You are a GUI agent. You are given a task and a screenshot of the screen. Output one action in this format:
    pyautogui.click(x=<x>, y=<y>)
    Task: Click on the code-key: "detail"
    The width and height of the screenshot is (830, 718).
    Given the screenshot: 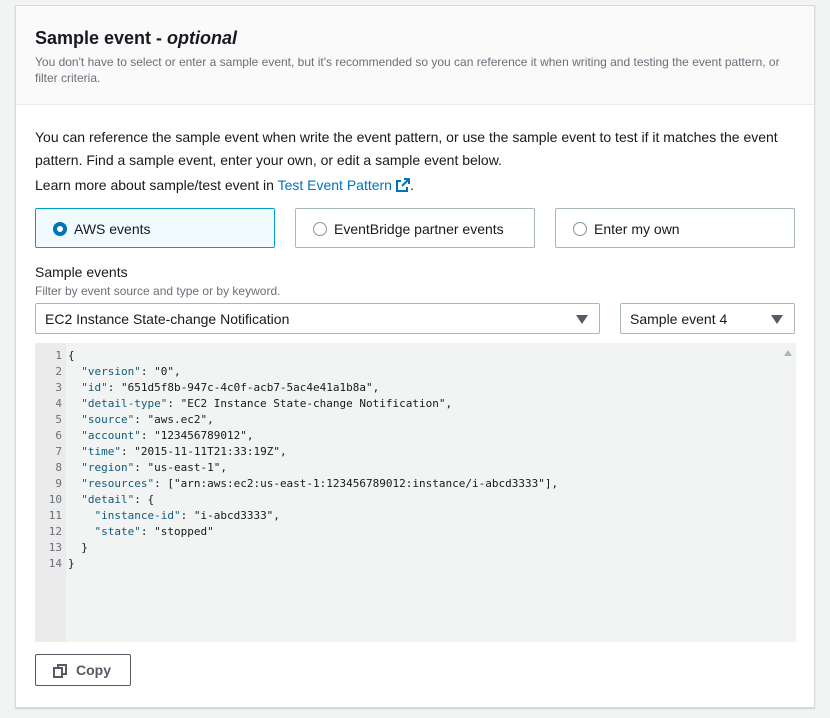 What is the action you would take?
    pyautogui.click(x=108, y=499)
    